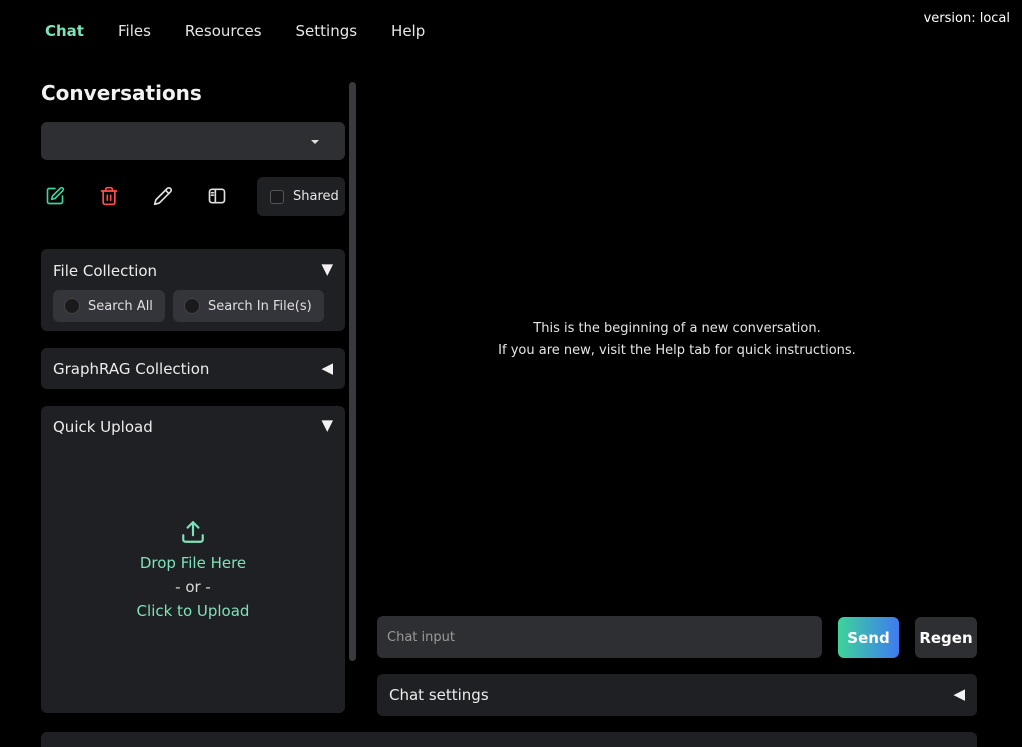 The image size is (1022, 747). Describe the element at coordinates (352, 371) in the screenshot. I see `sidebar-scrollbar` at that location.